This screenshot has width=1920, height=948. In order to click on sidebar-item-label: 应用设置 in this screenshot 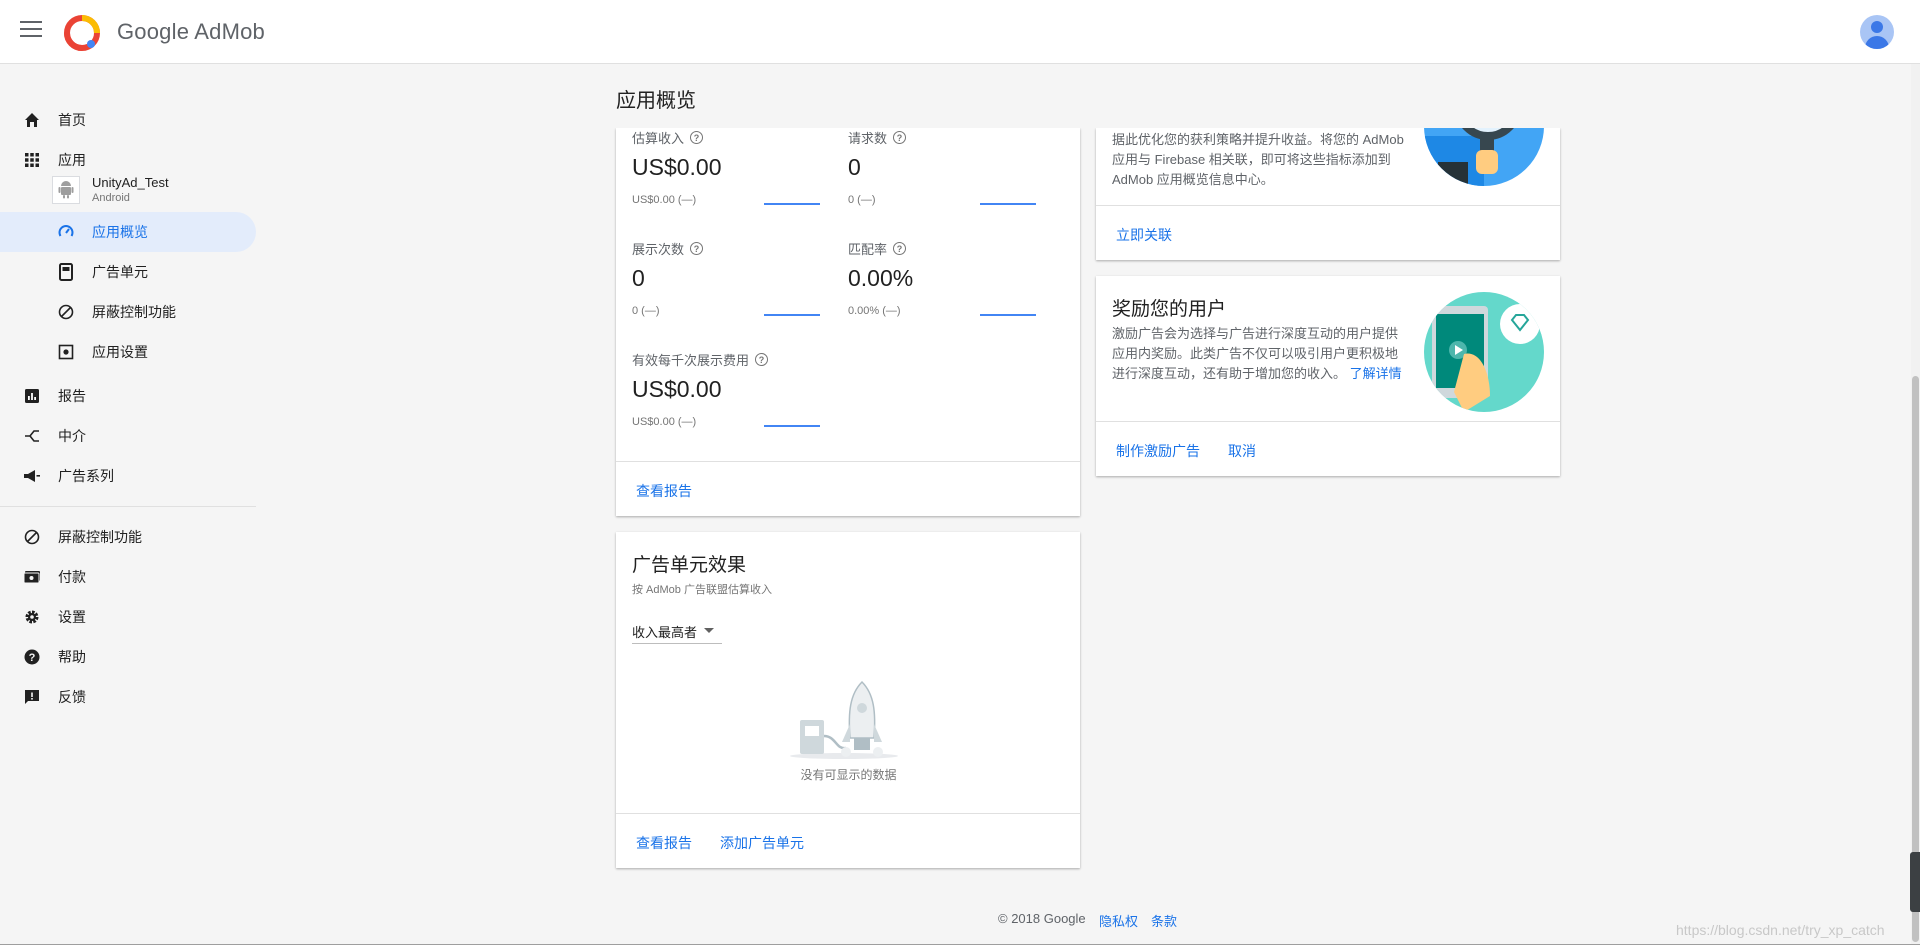, I will do `click(120, 352)`.